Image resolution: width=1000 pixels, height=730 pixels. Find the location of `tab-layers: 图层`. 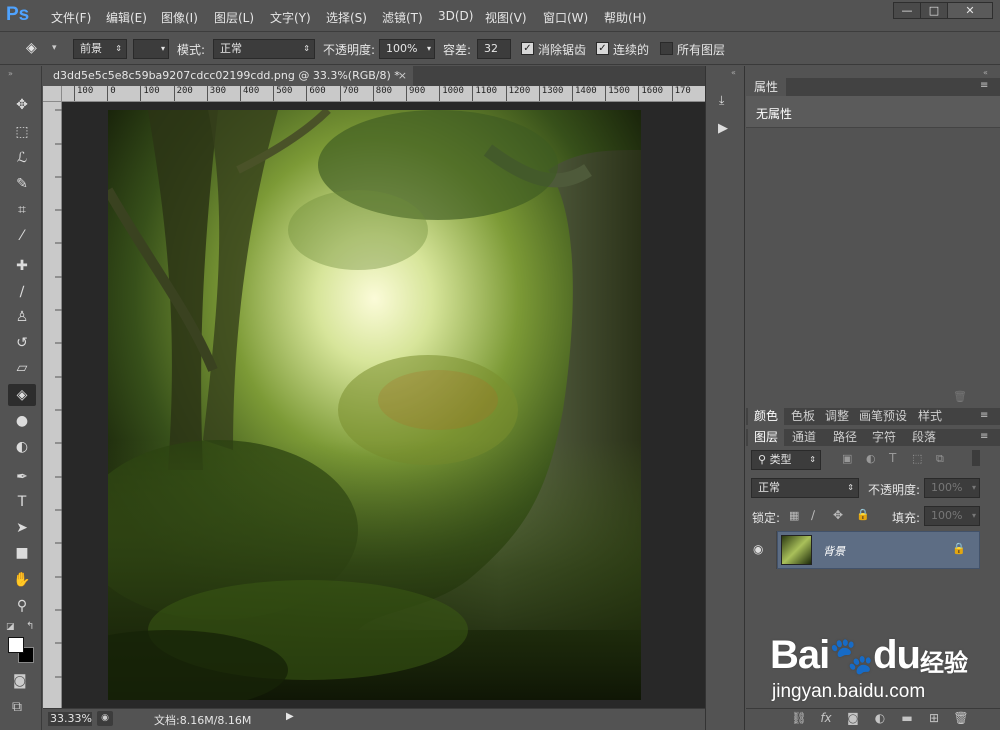

tab-layers: 图层 is located at coordinates (766, 437).